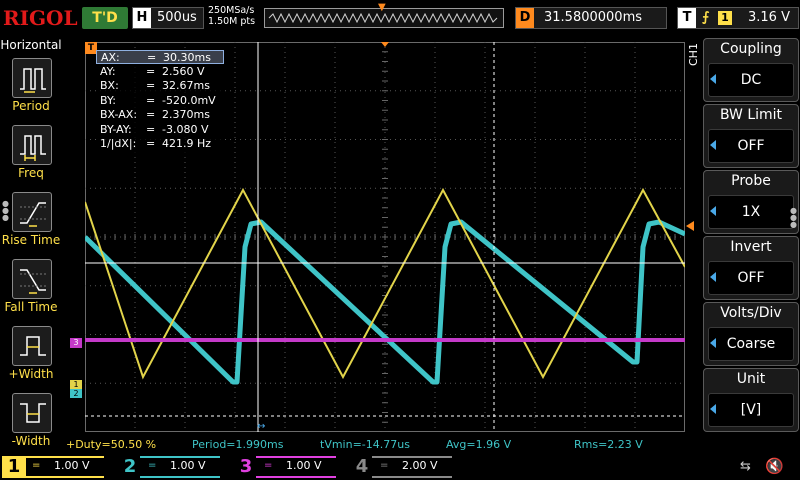 The width and height of the screenshot is (800, 480). Describe the element at coordinates (105, 18) in the screenshot. I see `run-state-badge: T'D` at that location.